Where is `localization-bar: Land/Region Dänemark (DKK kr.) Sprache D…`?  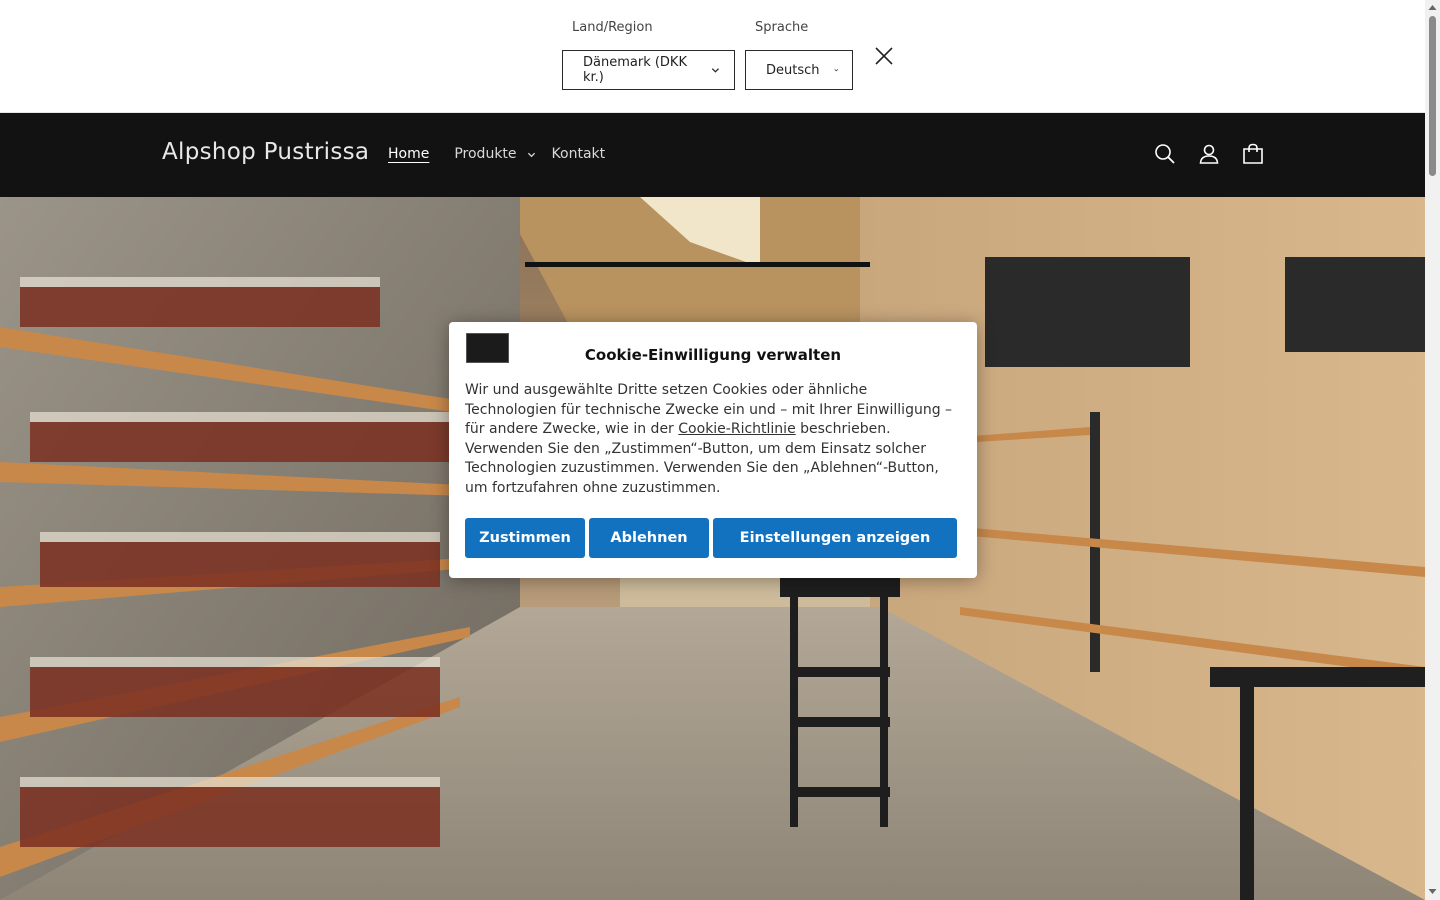 localization-bar: Land/Region Dänemark (DKK kr.) Sprache D… is located at coordinates (712, 56).